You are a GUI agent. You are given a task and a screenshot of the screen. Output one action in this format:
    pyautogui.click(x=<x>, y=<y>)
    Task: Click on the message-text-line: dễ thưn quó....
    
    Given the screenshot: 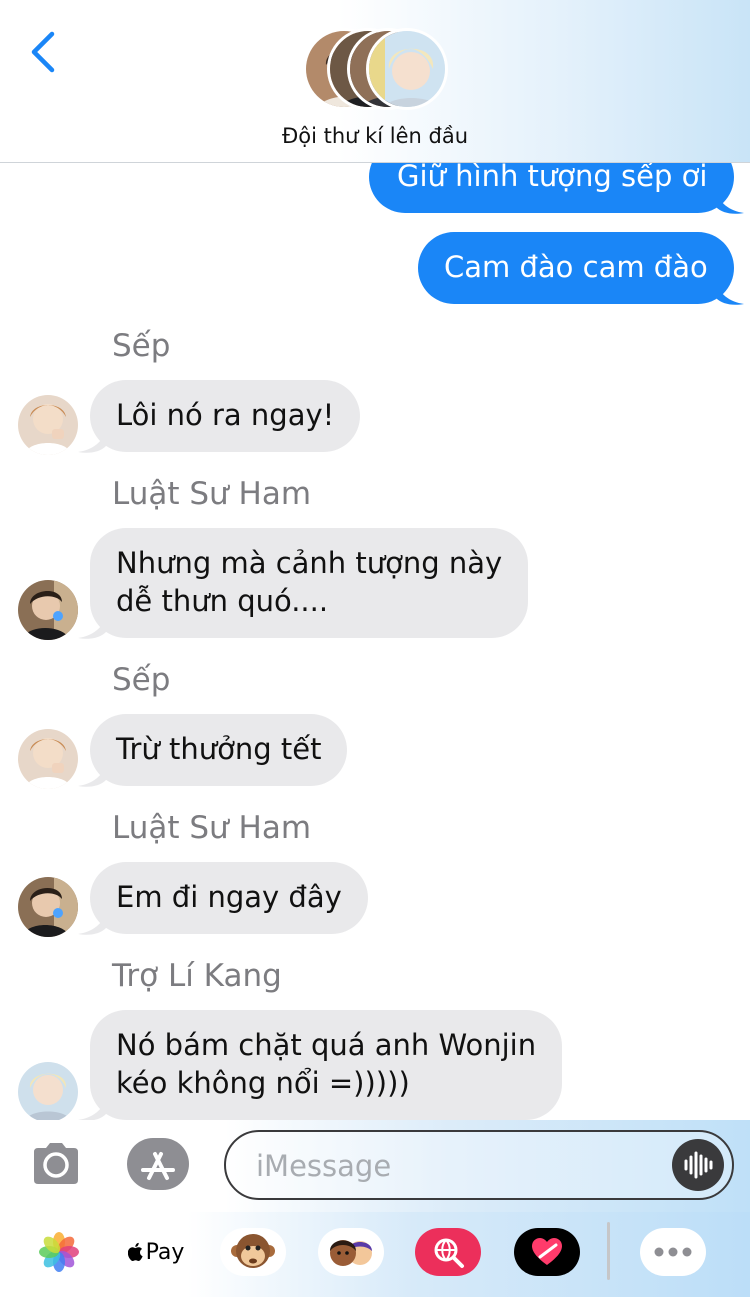 What is the action you would take?
    pyautogui.click(x=222, y=601)
    